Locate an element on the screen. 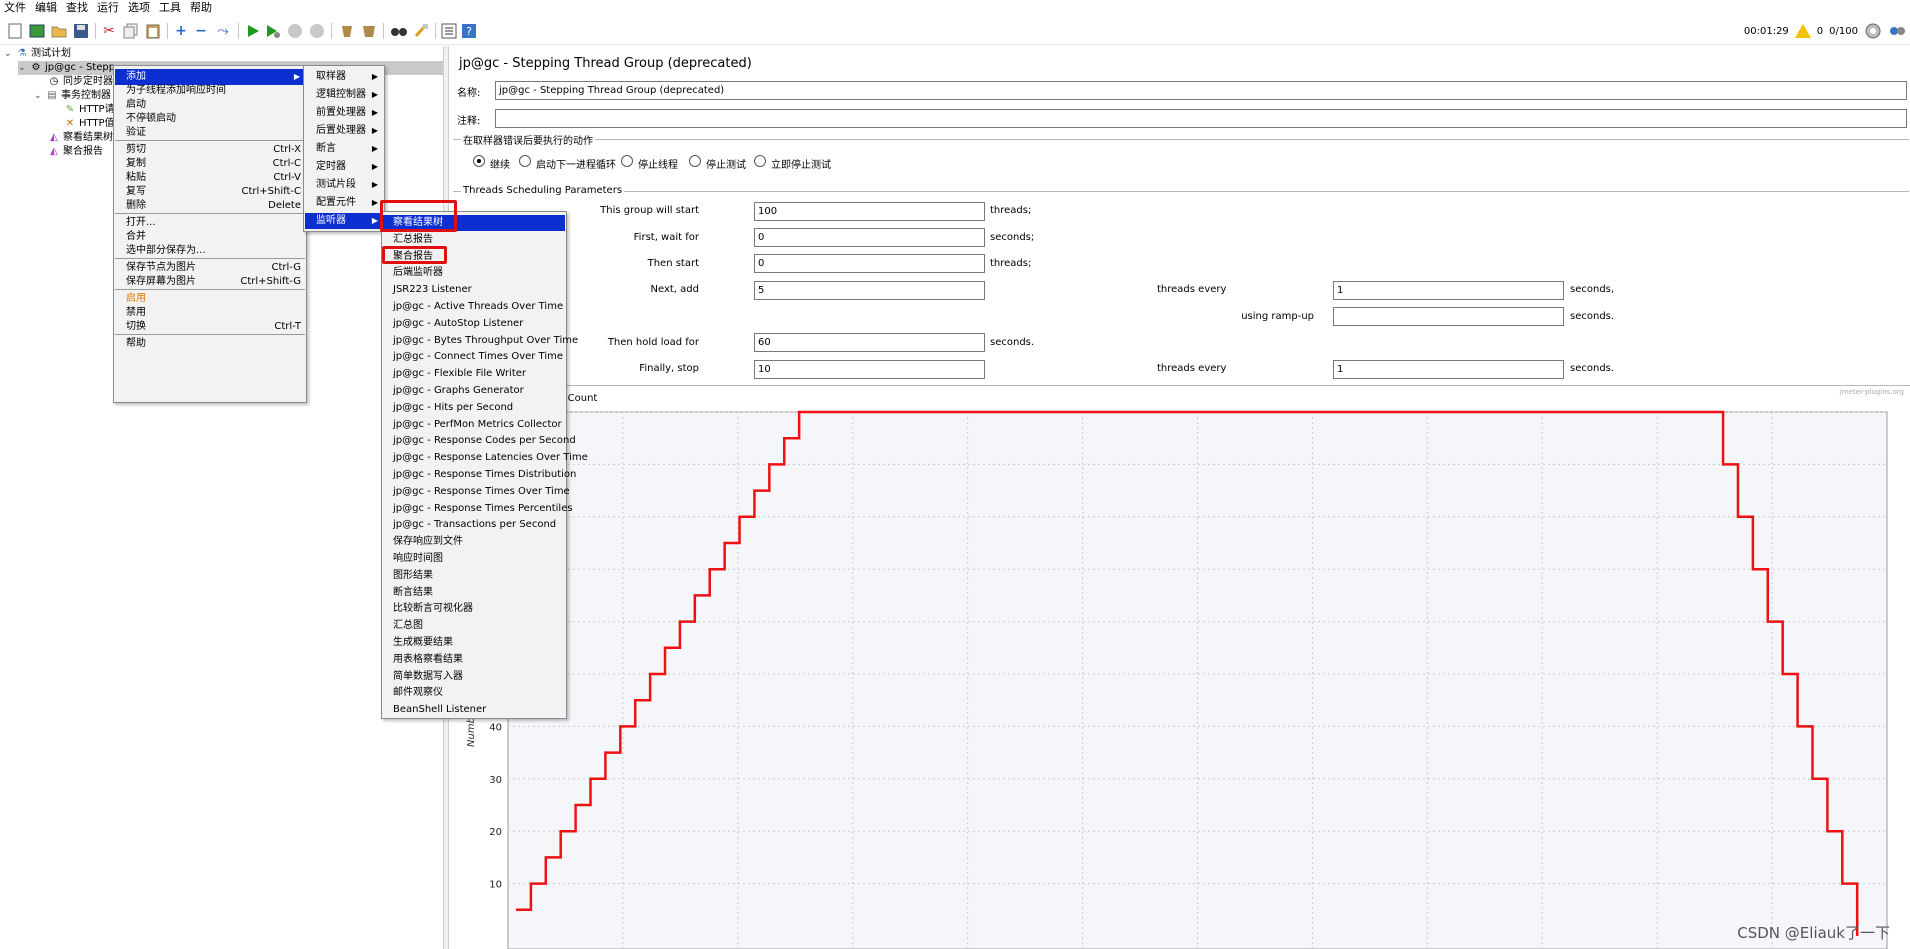 This screenshot has width=1910, height=949. ramp-up-field is located at coordinates (1448, 316).